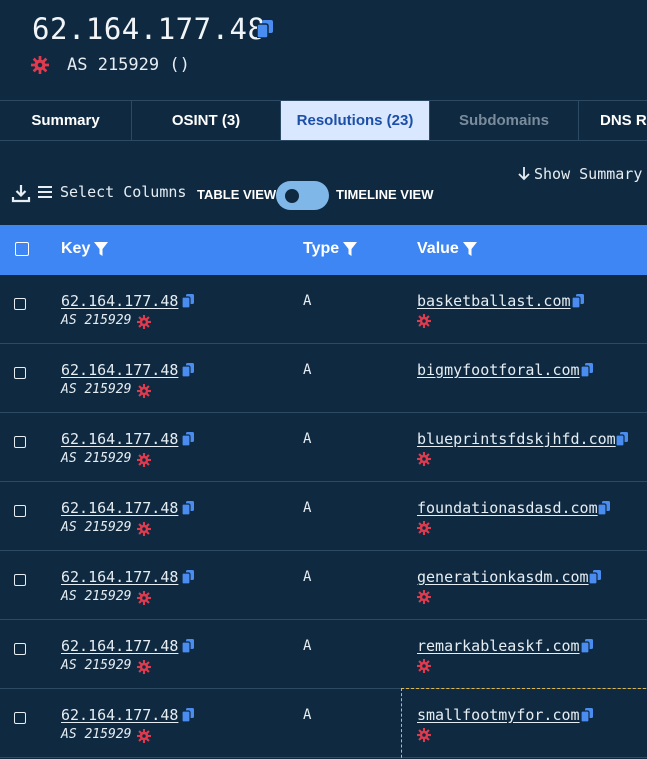 This screenshot has width=647, height=759. Describe the element at coordinates (302, 195) in the screenshot. I see `view-toggle` at that location.